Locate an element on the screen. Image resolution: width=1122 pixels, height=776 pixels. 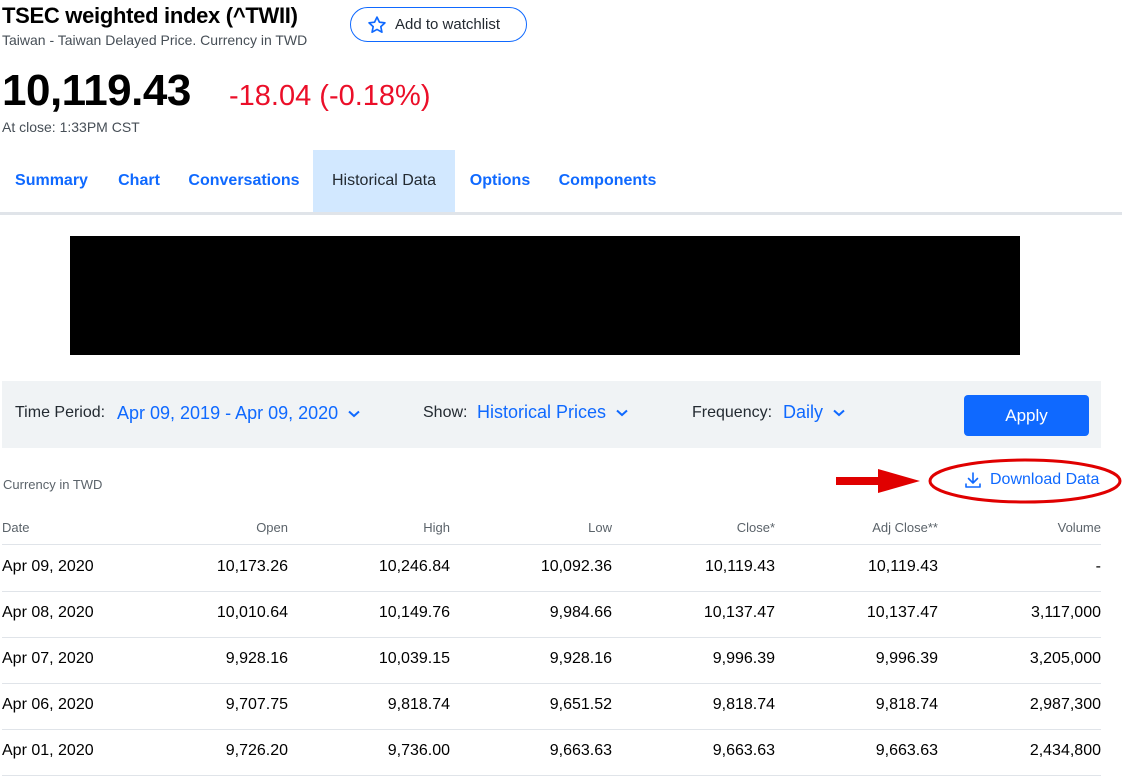
cell-close: 10,137.47 is located at coordinates (739, 612).